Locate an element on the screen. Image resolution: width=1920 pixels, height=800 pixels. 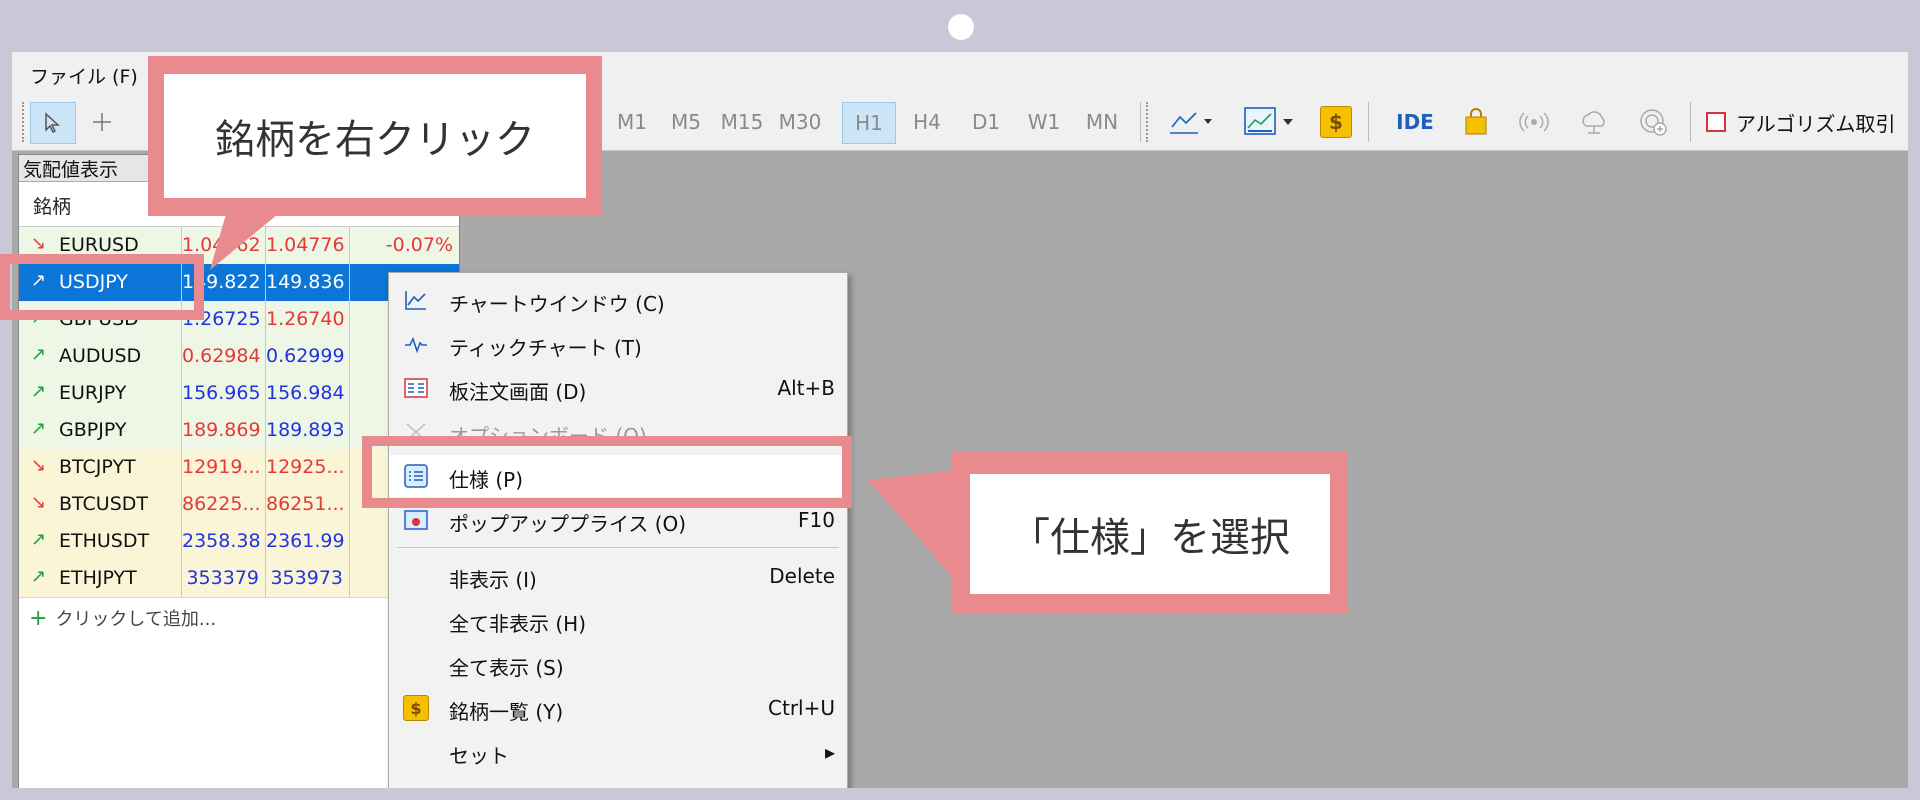
callout-select-spec: 「仕様」を選択 is located at coordinates (1150, 533).